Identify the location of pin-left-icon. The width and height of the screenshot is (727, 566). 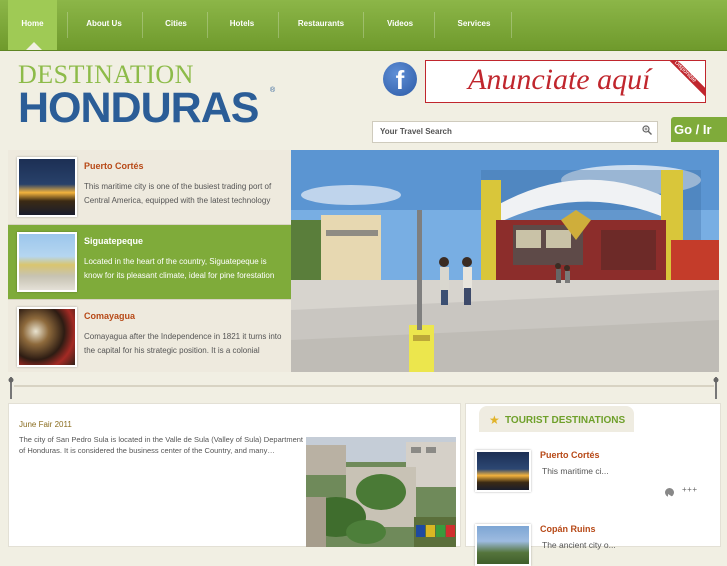
(11, 388).